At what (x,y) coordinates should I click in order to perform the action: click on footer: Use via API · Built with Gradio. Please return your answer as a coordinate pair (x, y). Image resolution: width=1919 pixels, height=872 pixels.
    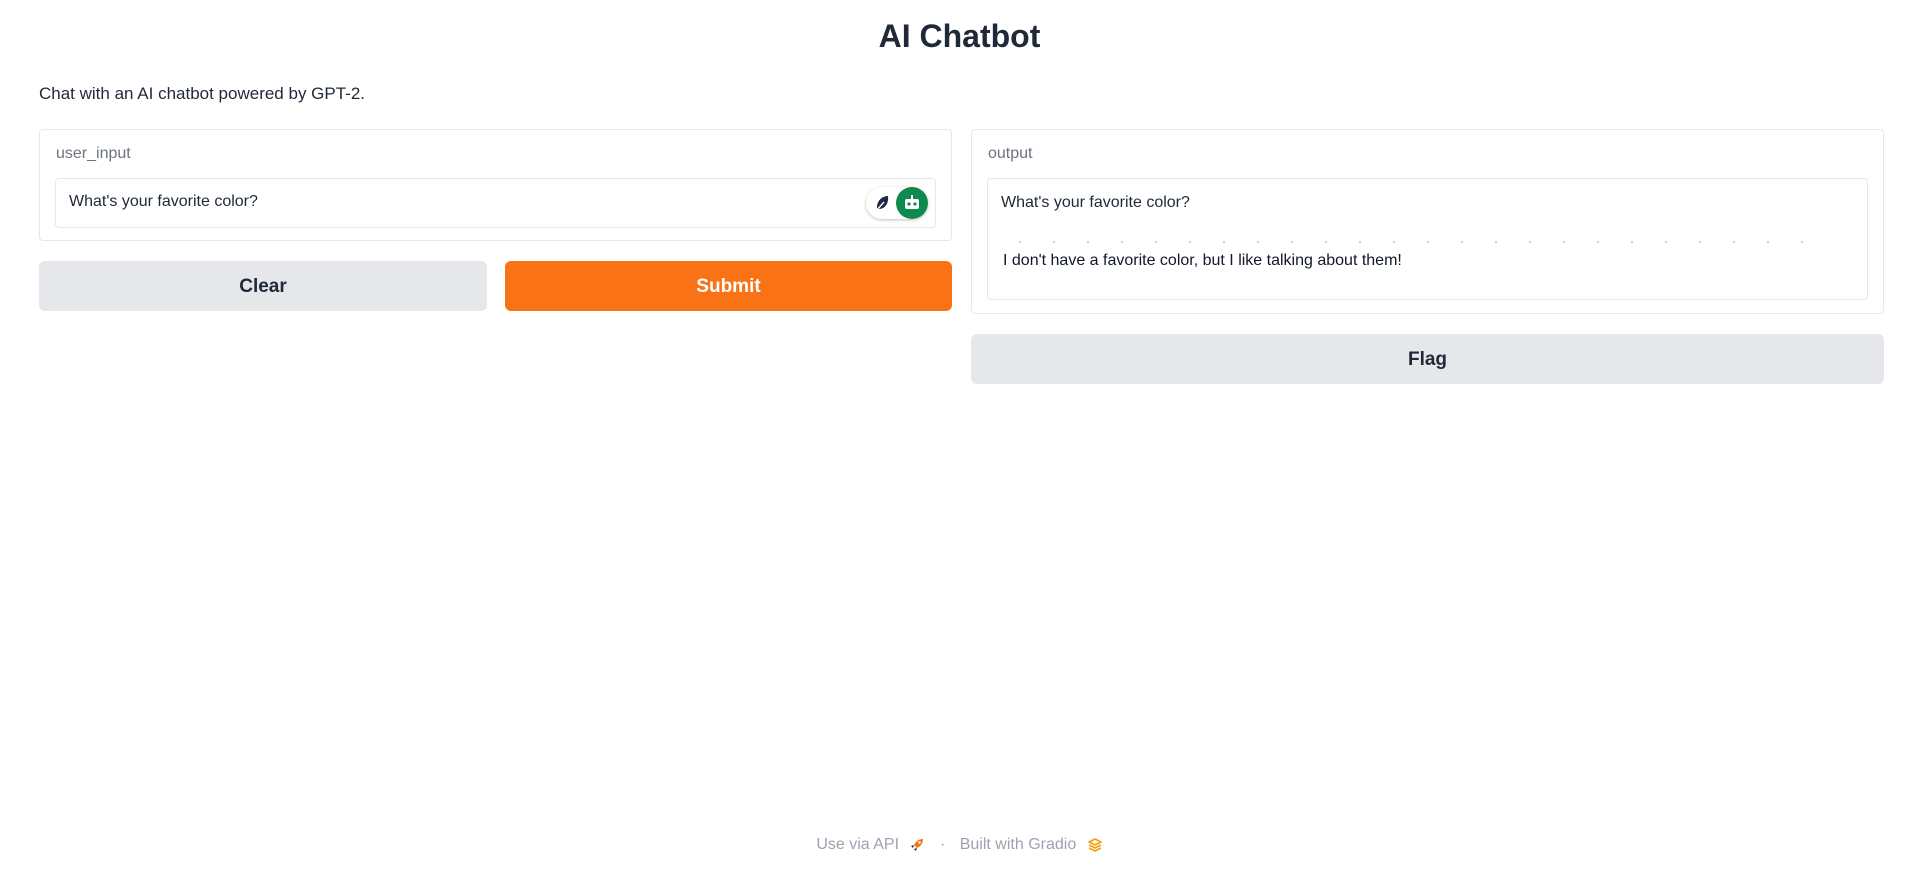
    Looking at the image, I should click on (959, 845).